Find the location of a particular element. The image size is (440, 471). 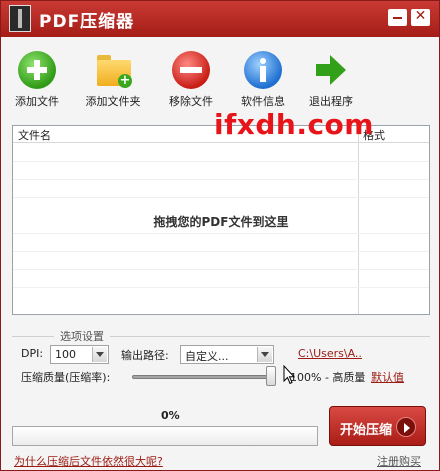

progress-bar is located at coordinates (165, 436).